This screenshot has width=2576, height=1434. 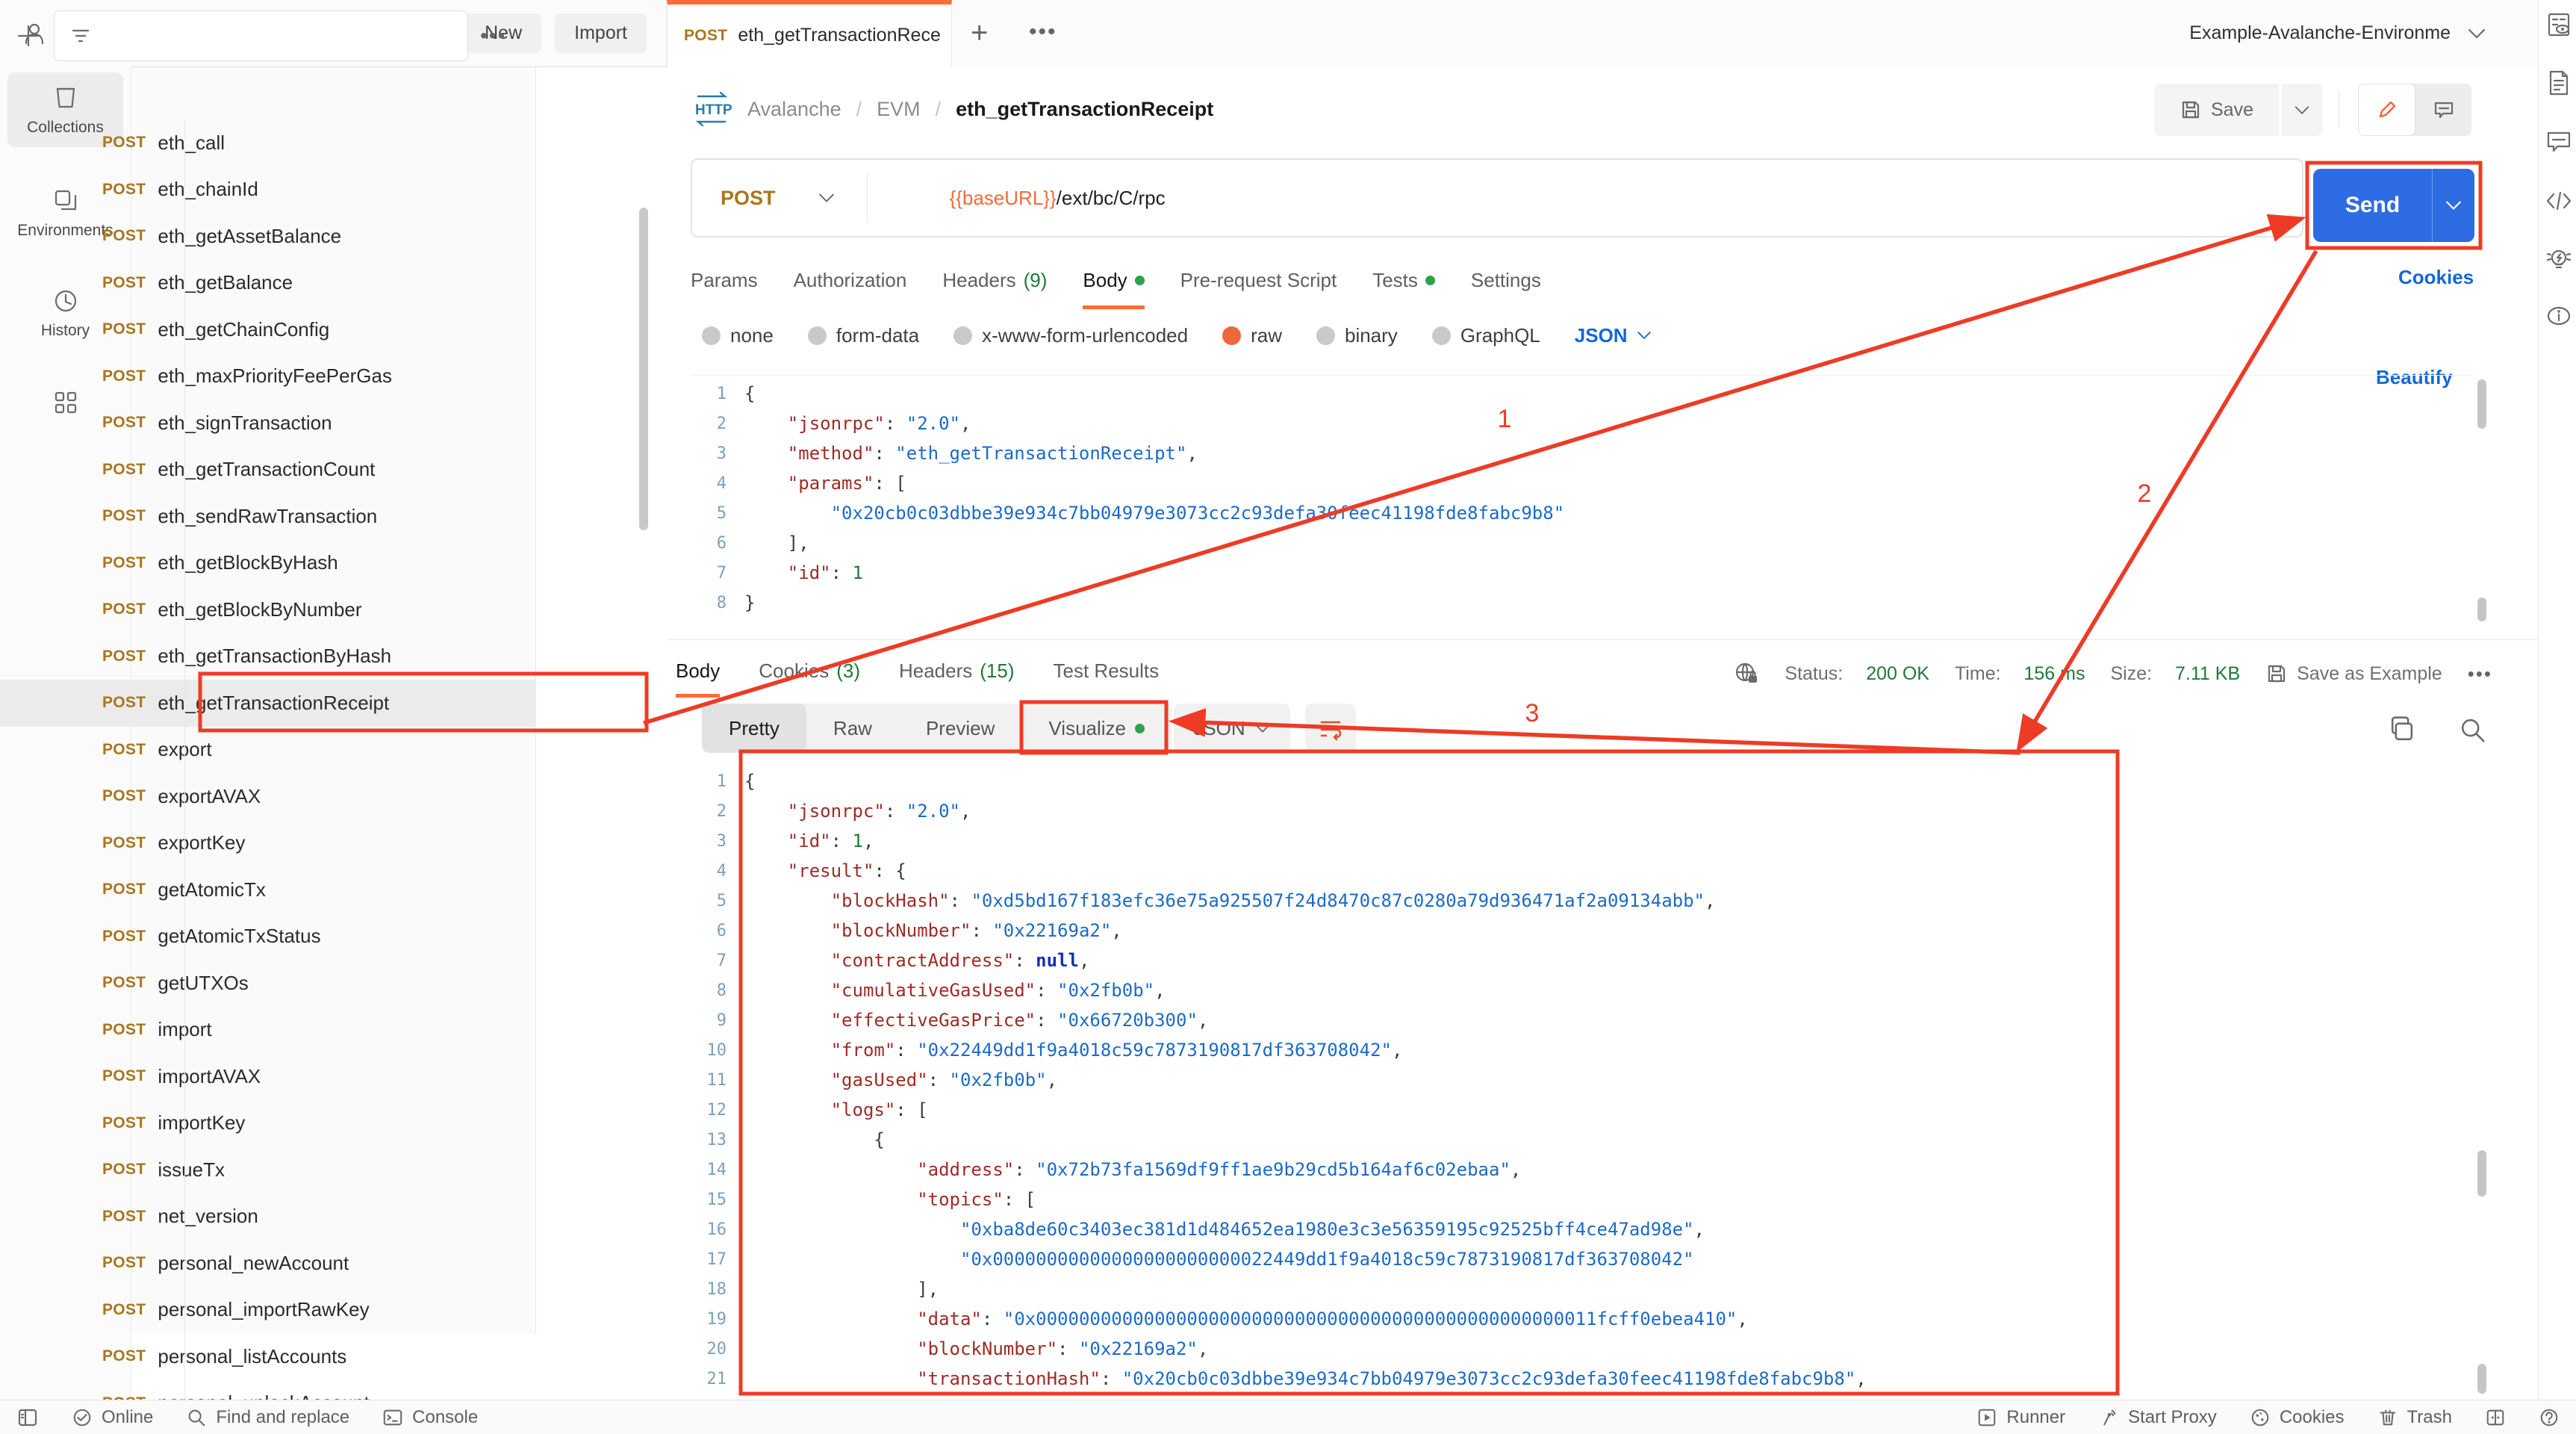 I want to click on sidebar-request-eth_signTransaction: POST eth_signTransaction, so click(x=268, y=423).